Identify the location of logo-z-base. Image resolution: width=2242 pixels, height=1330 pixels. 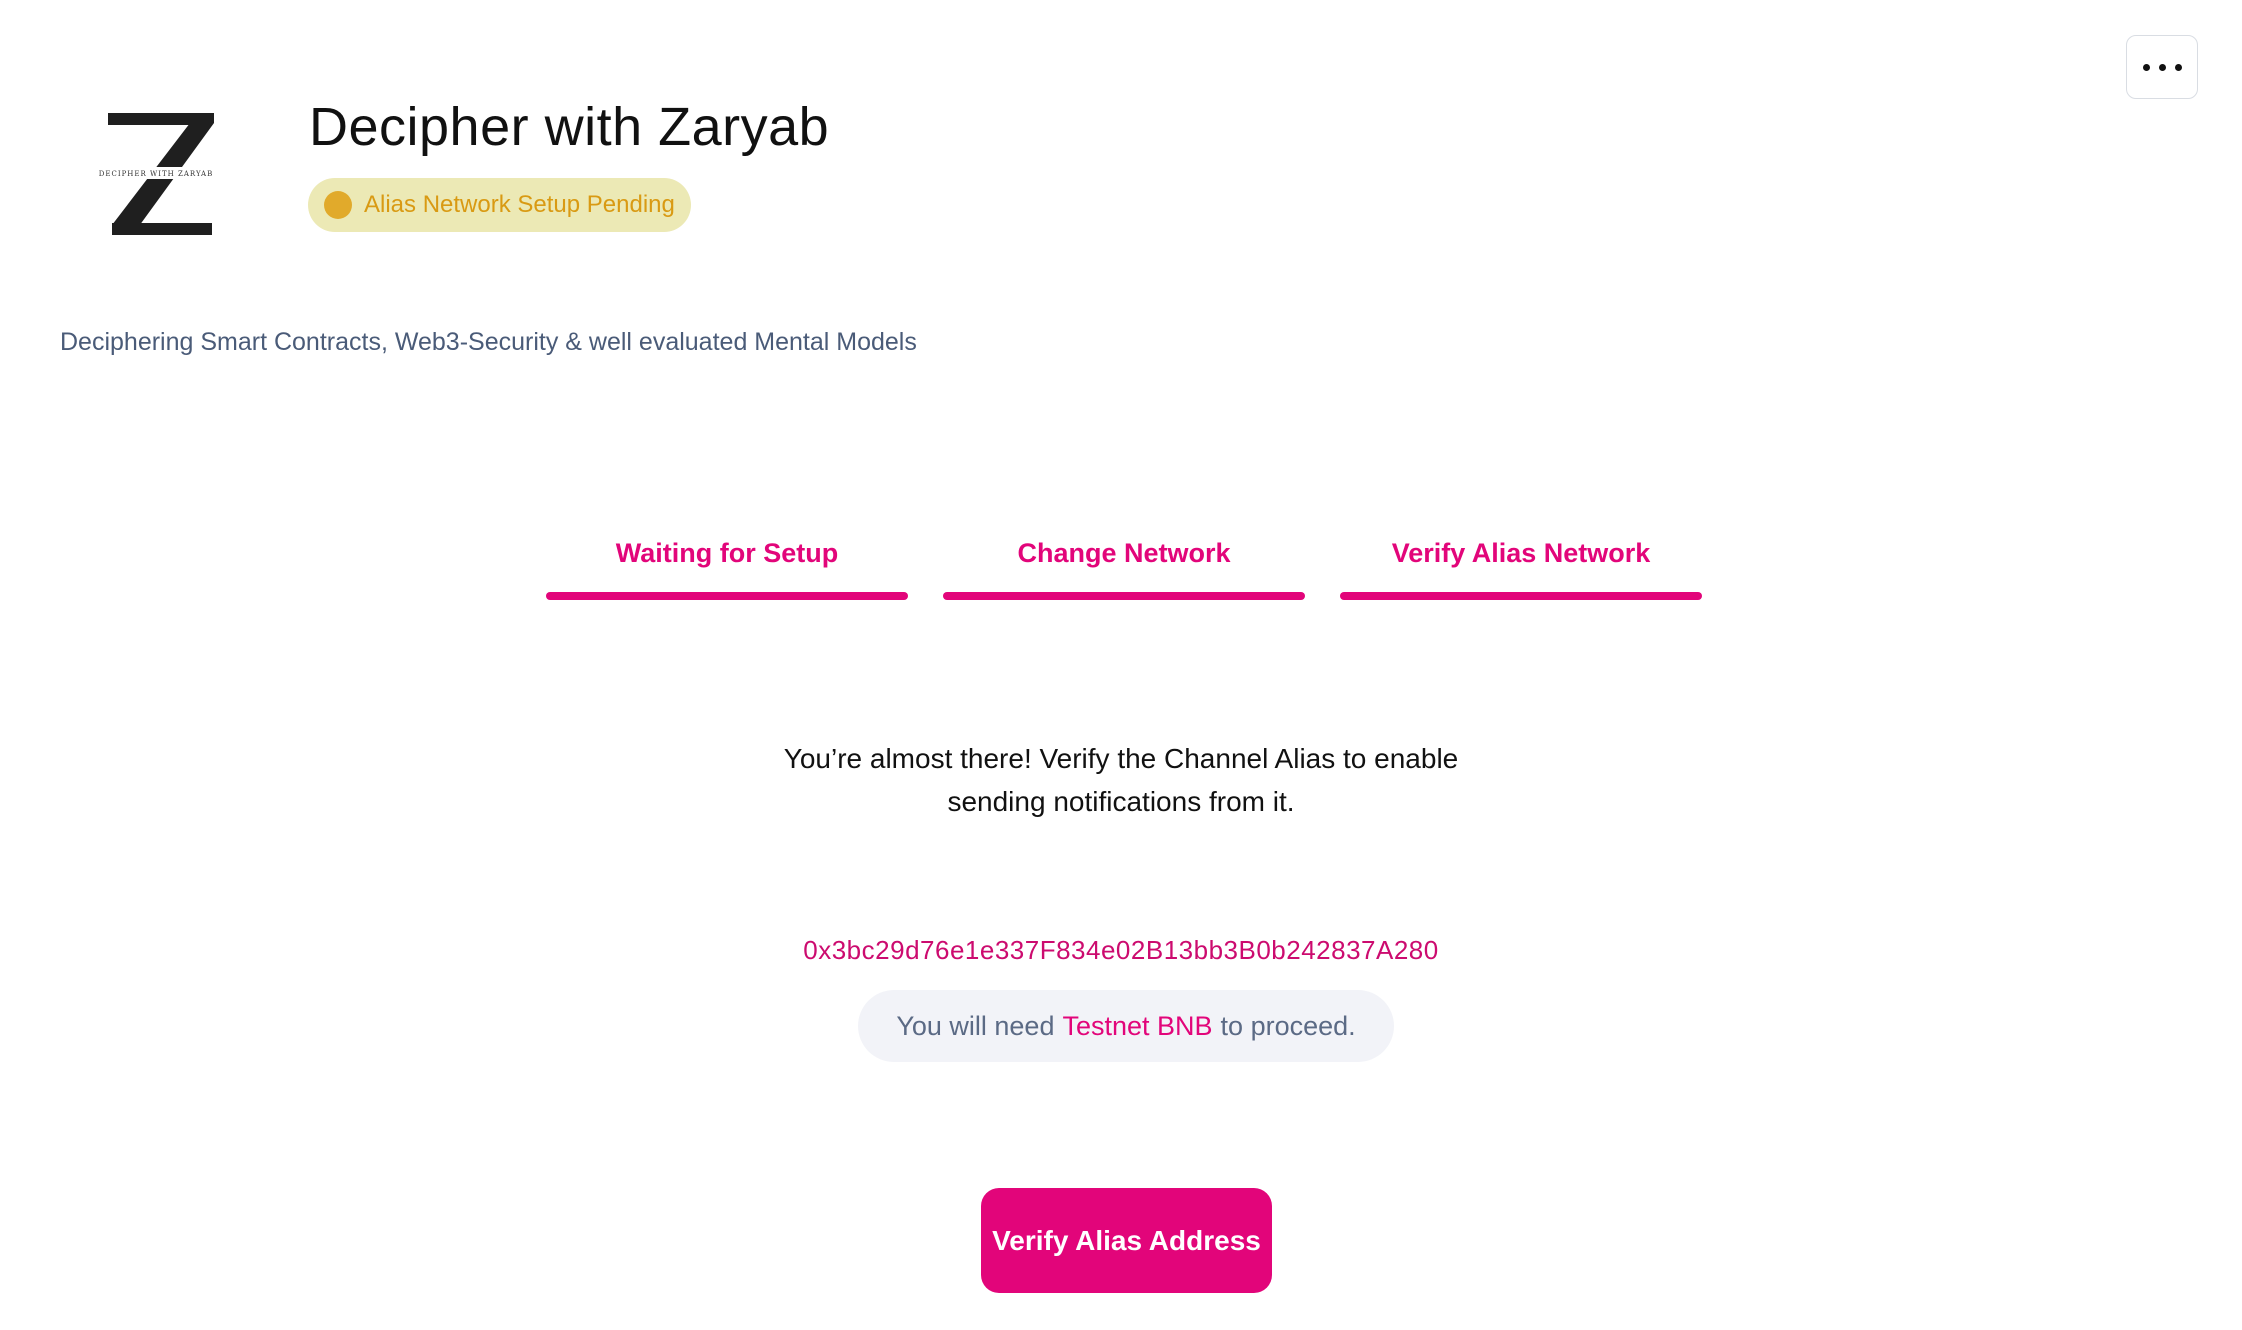
(162, 229).